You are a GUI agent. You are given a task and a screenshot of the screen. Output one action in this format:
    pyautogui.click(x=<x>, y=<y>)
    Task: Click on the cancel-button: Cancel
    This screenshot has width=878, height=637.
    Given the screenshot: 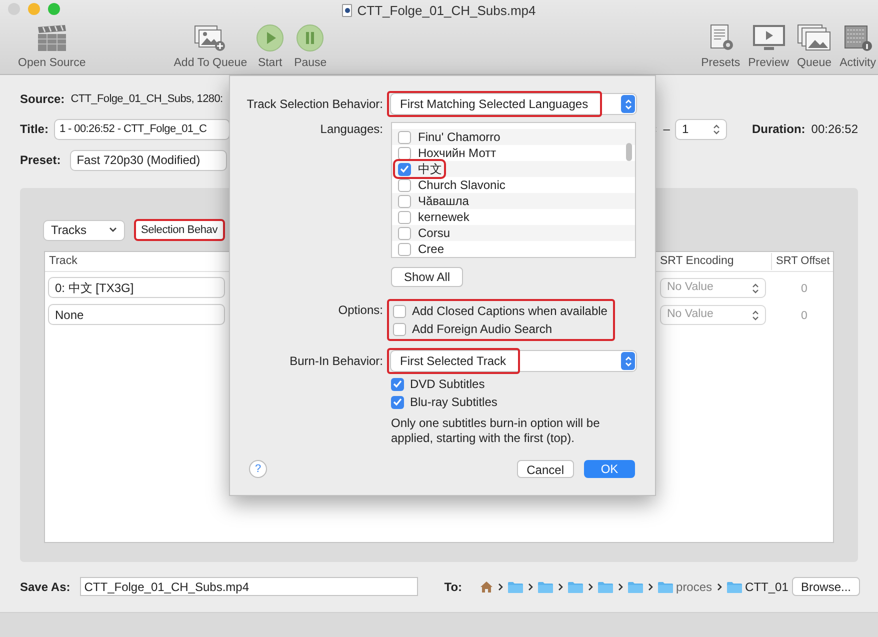 What is the action you would take?
    pyautogui.click(x=545, y=469)
    